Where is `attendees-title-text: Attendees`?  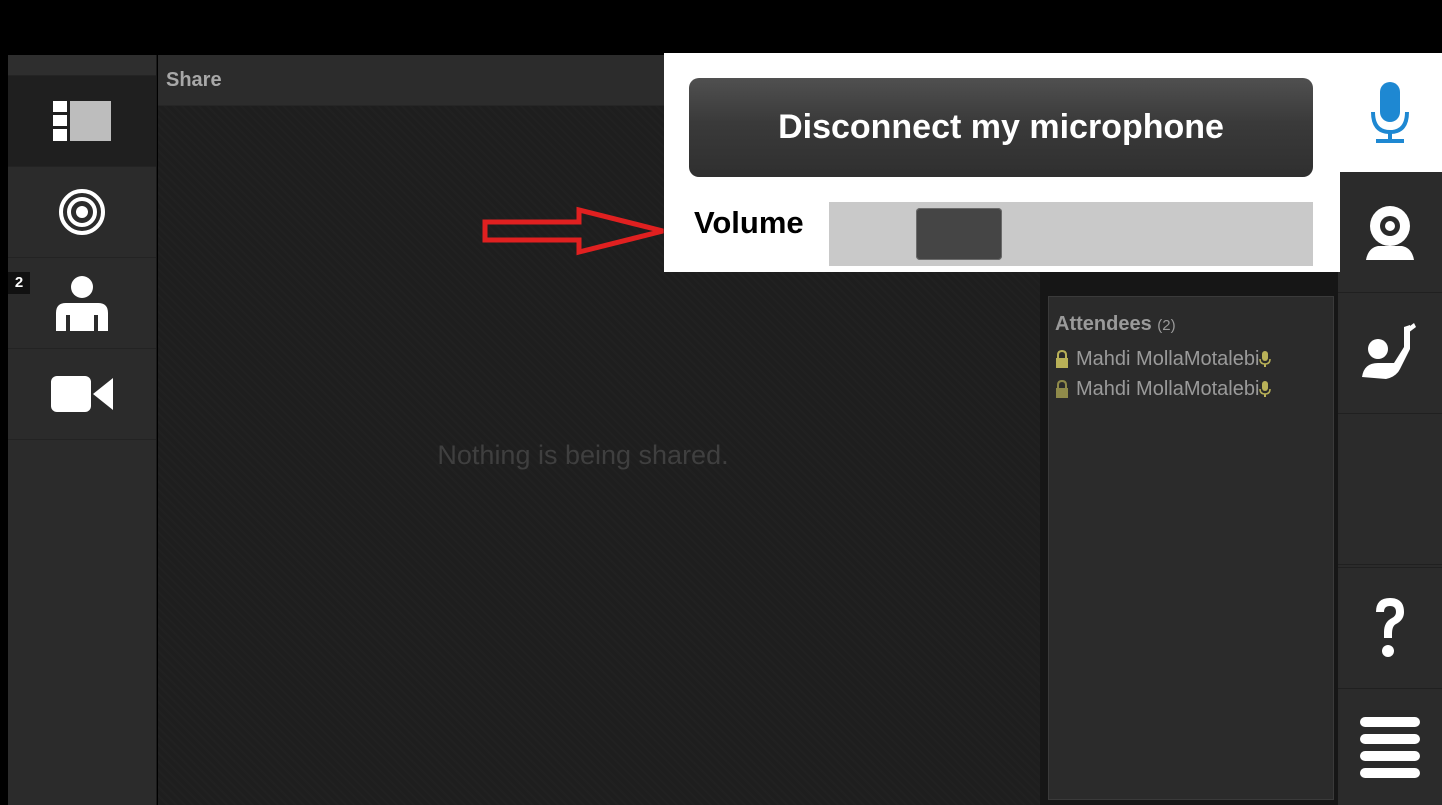
attendees-title-text: Attendees is located at coordinates (1103, 324).